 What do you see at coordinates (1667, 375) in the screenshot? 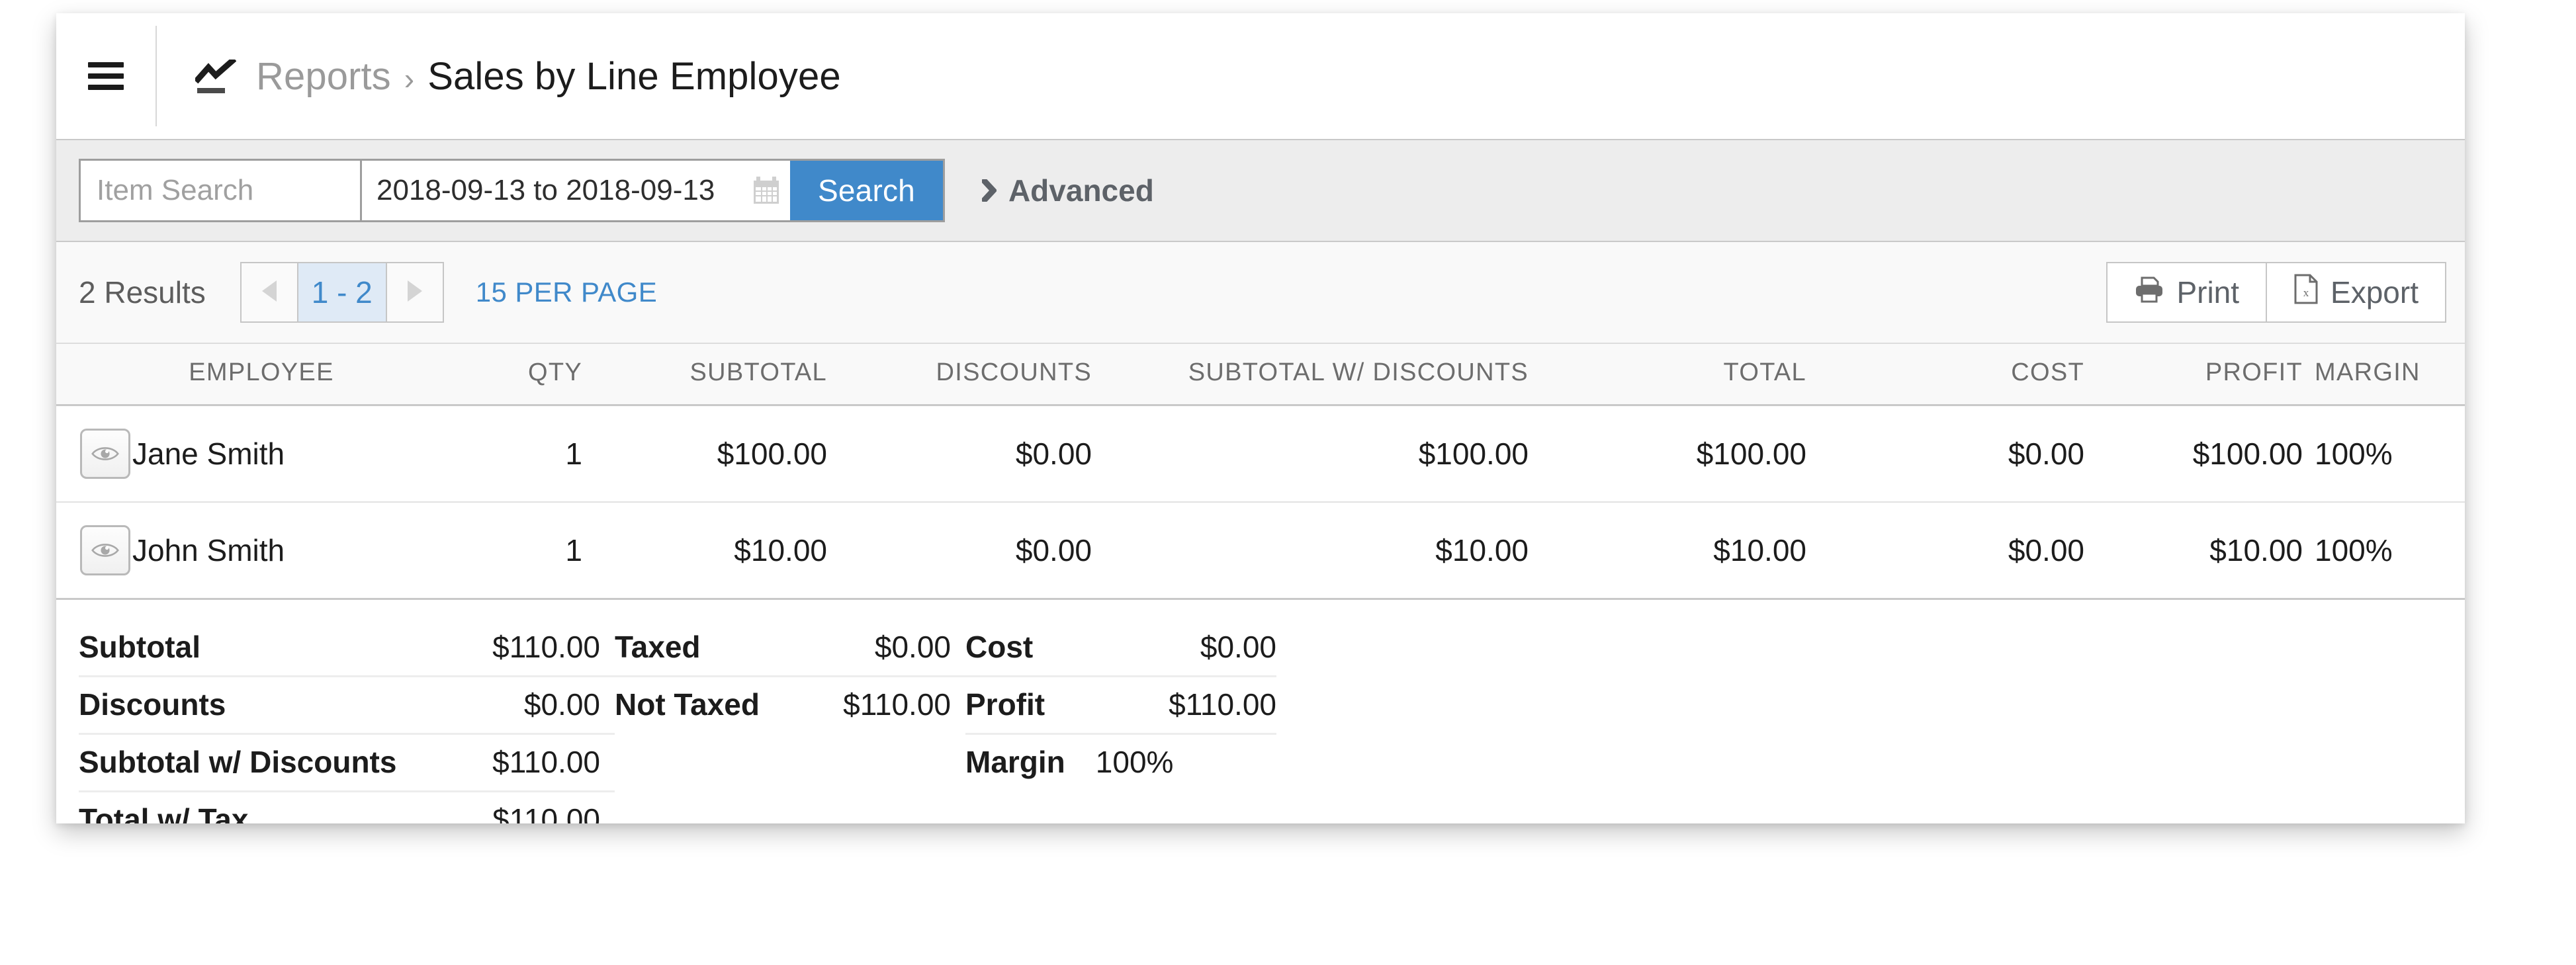
I see `column-header-total: TOTAL` at bounding box center [1667, 375].